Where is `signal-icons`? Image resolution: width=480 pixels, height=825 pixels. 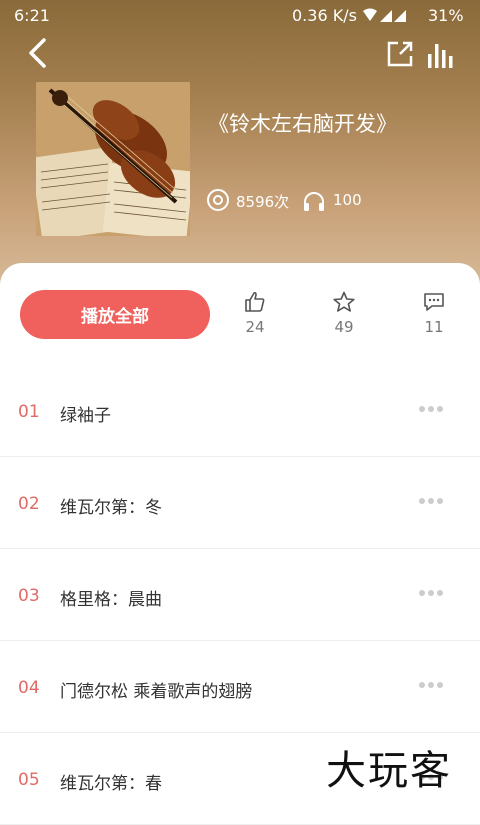
signal-icons is located at coordinates (384, 15).